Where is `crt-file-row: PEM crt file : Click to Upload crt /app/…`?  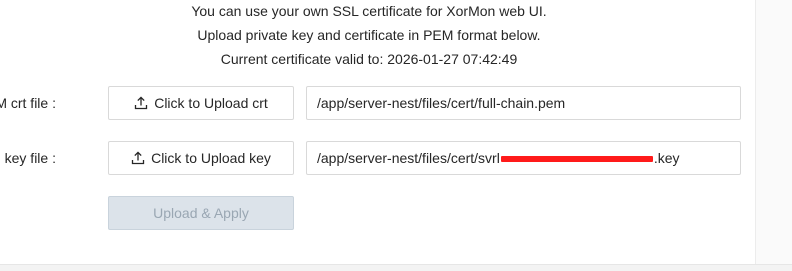
crt-file-row: PEM crt file : Click to Upload crt /app/… is located at coordinates (375, 103).